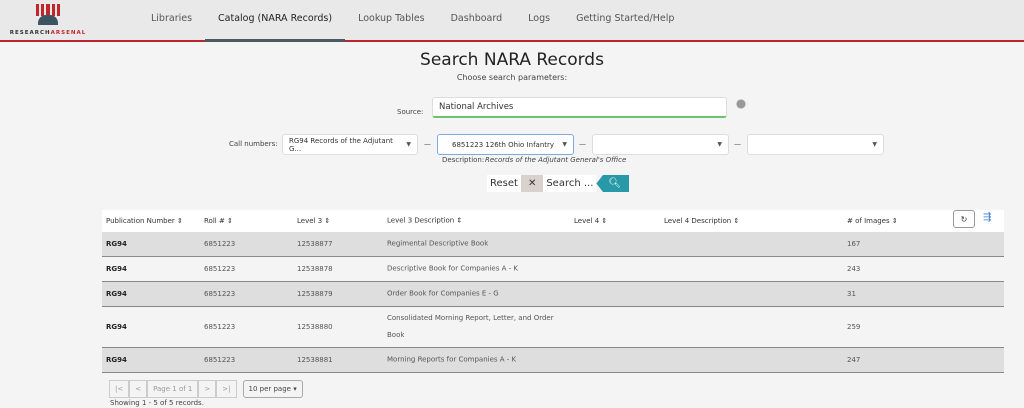 Image resolution: width=1024 pixels, height=408 pixels. What do you see at coordinates (410, 112) in the screenshot?
I see `source-label: Source:` at bounding box center [410, 112].